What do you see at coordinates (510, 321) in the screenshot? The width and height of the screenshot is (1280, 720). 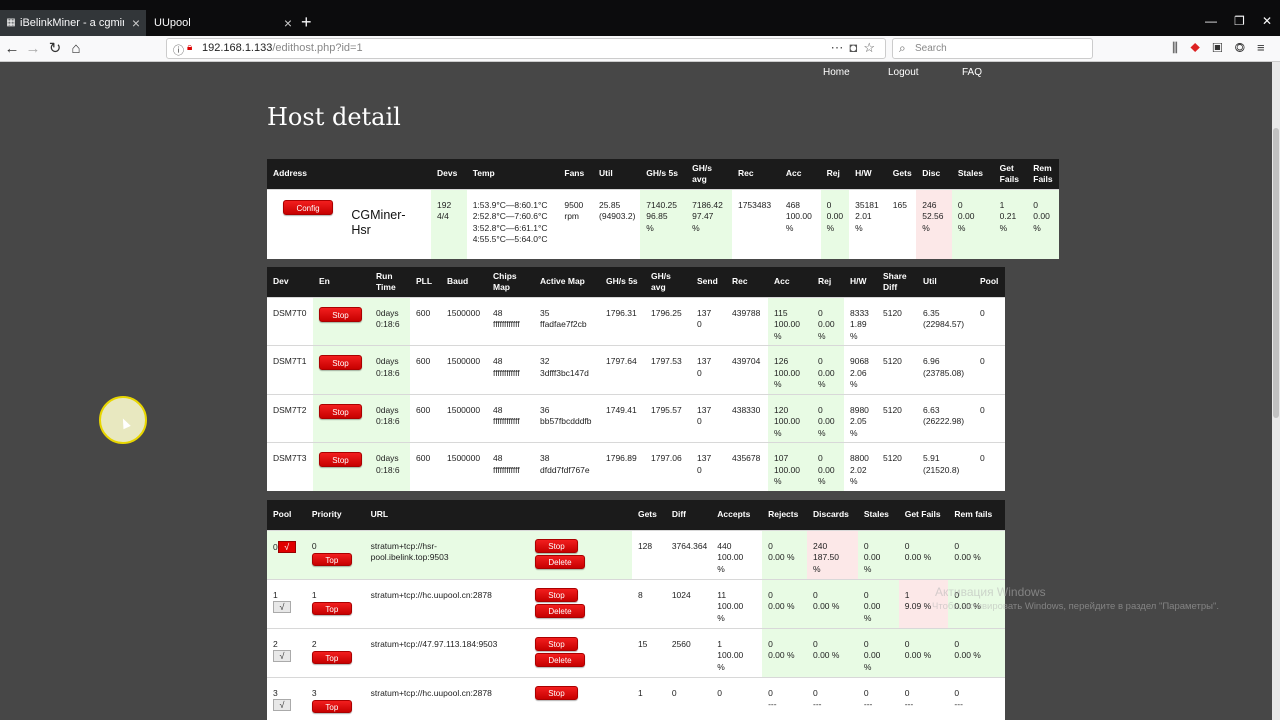 I see `chips-map-cell: 48 ffffffffffff` at bounding box center [510, 321].